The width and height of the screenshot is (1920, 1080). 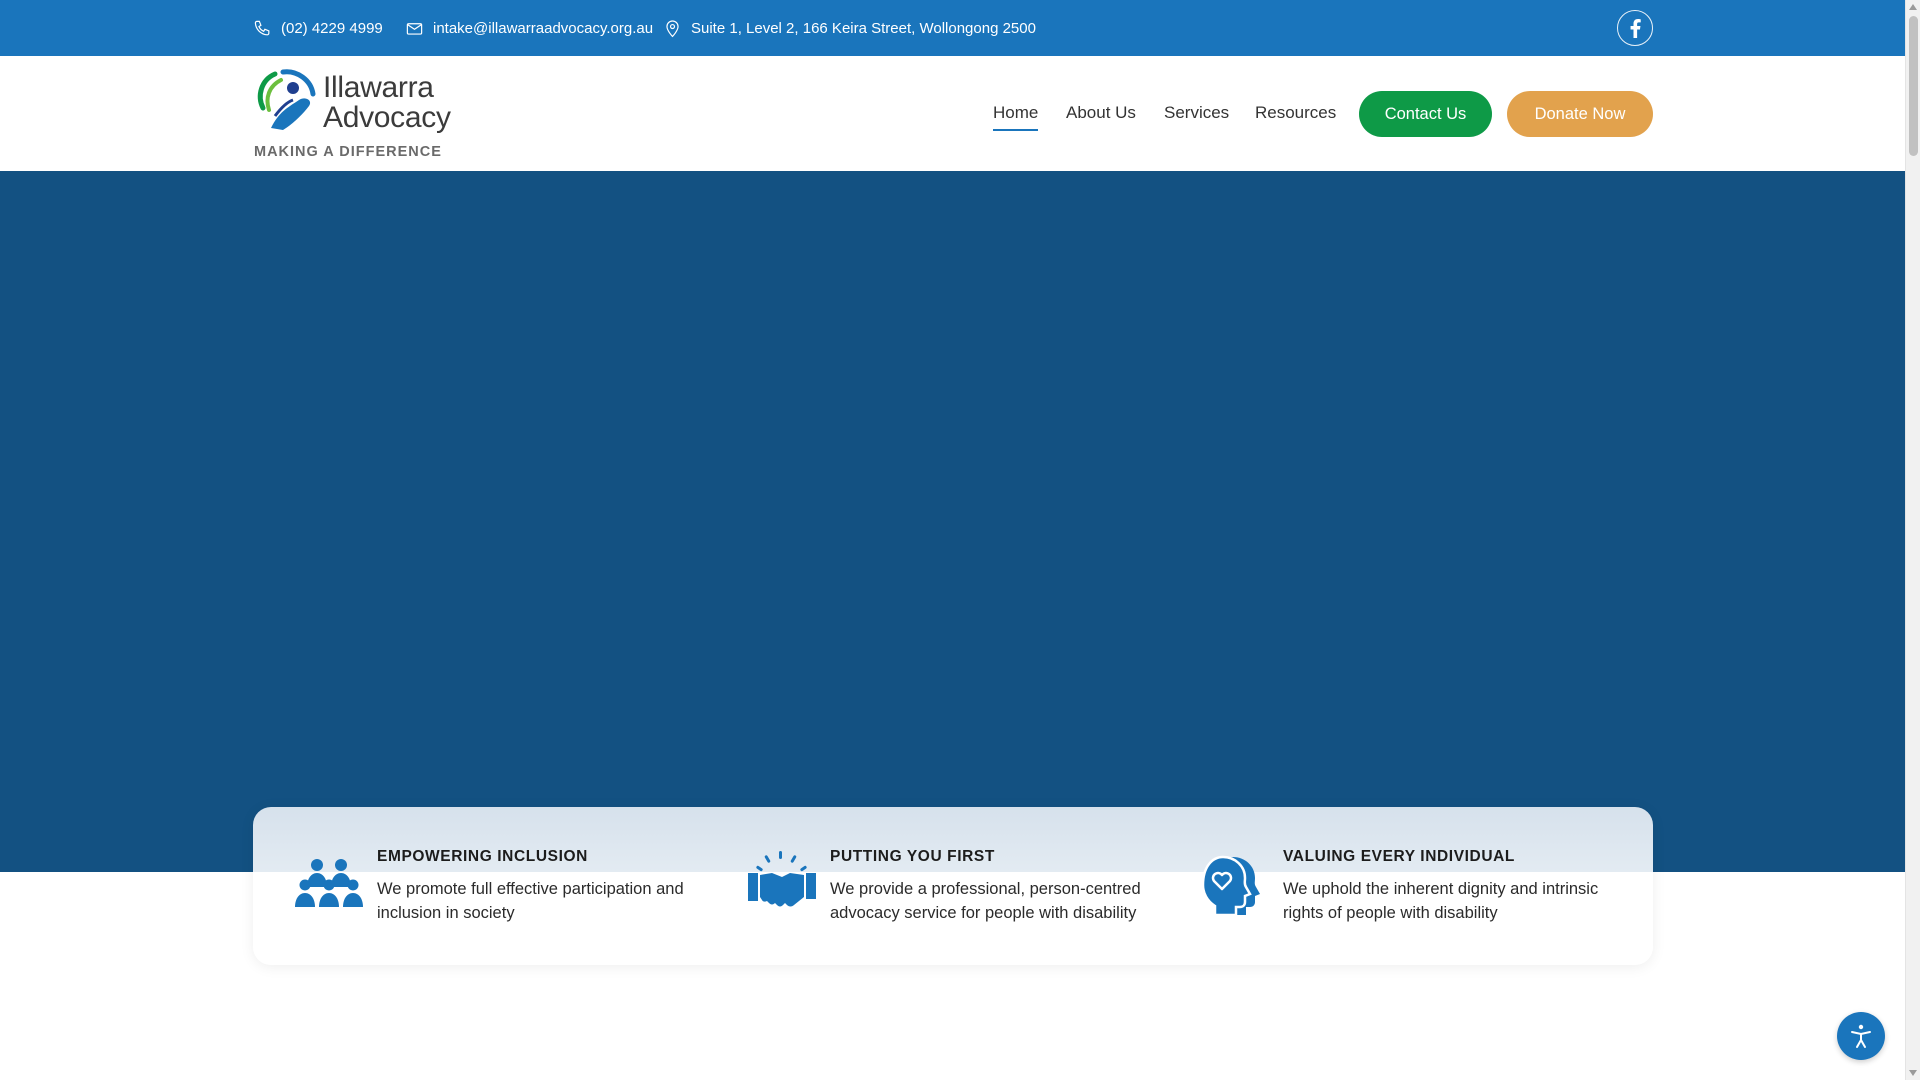 What do you see at coordinates (1580, 114) in the screenshot?
I see `donate-now-button: Donate Now` at bounding box center [1580, 114].